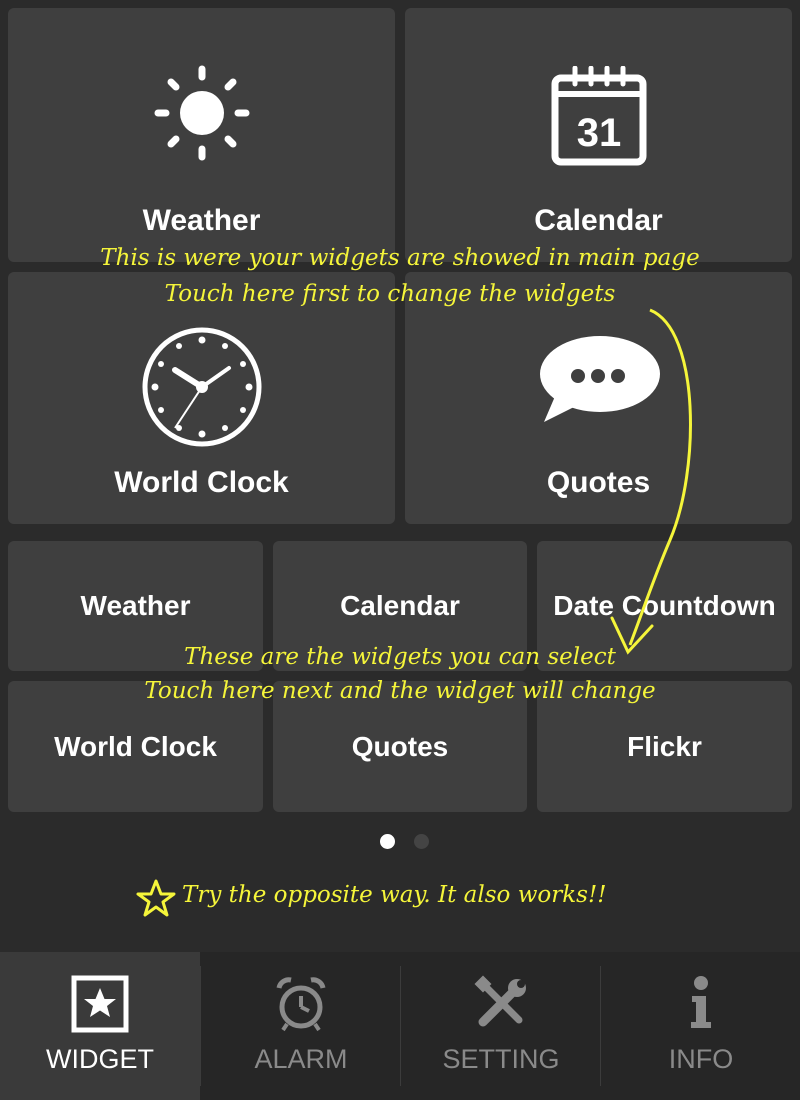 This screenshot has width=800, height=1100. What do you see at coordinates (701, 1059) in the screenshot?
I see `nav-tab-label: INFO` at bounding box center [701, 1059].